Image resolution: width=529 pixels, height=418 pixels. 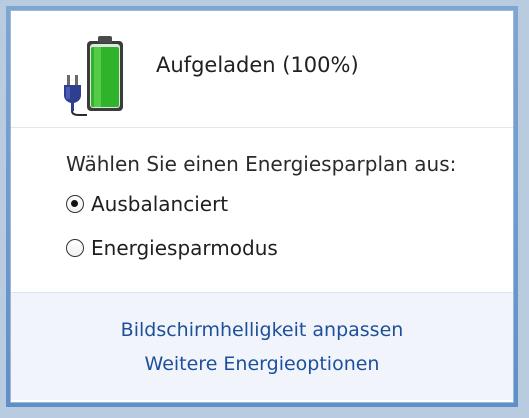 I want to click on power-plan-prompt: Wählen Sie einen Energiesparplan aus:, so click(x=261, y=164).